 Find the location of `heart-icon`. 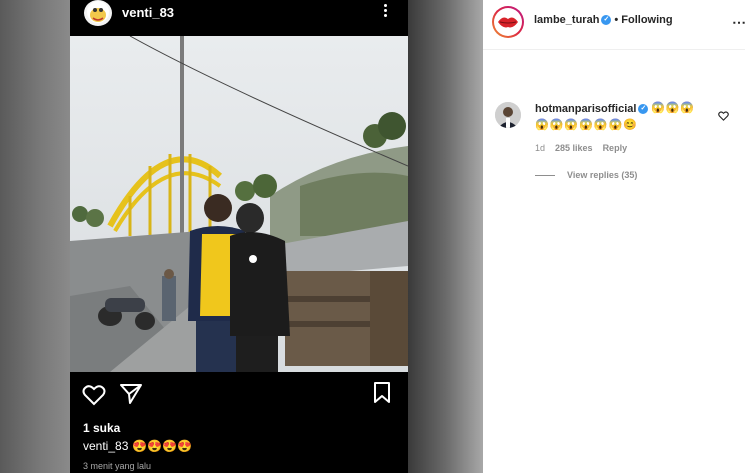

heart-icon is located at coordinates (94, 397).